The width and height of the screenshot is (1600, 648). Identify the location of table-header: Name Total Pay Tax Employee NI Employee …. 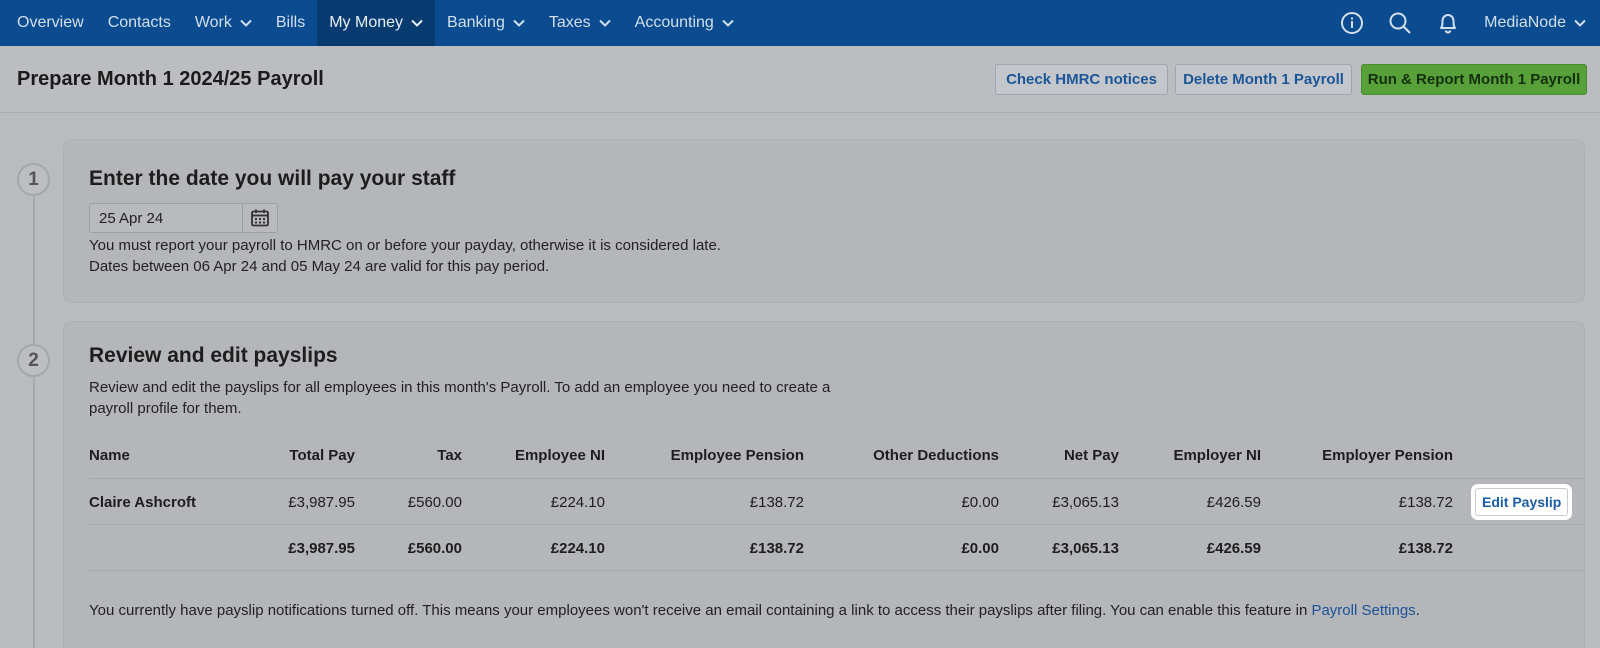
(836, 455).